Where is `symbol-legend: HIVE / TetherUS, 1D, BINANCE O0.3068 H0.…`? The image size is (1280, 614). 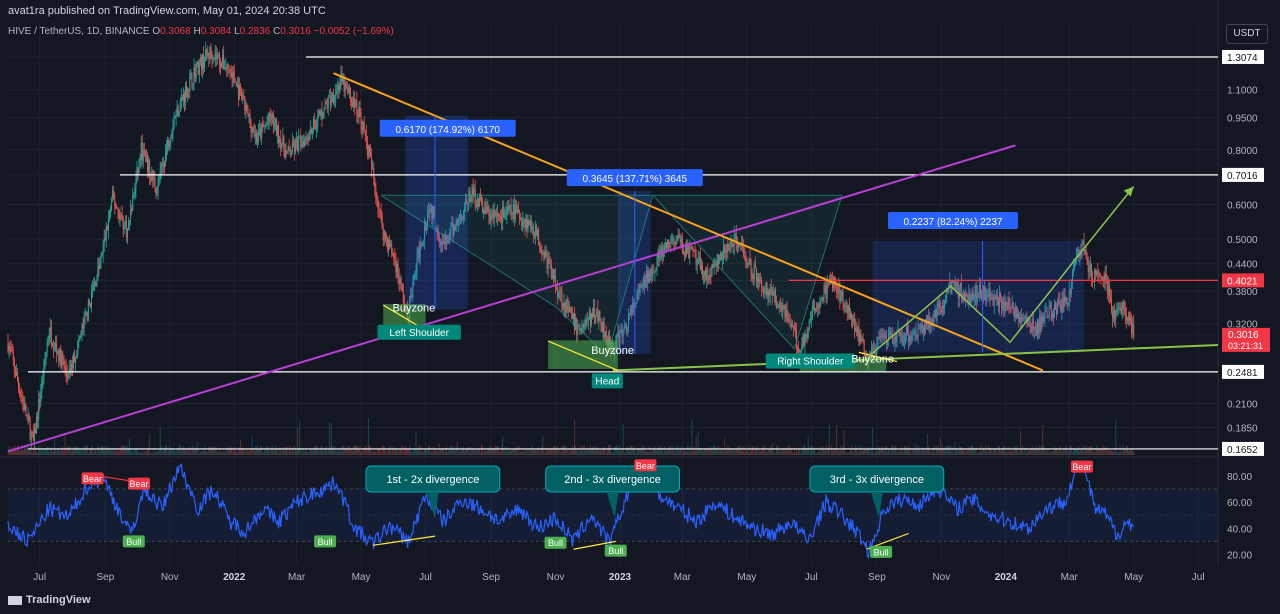 symbol-legend: HIVE / TetherUS, 1D, BINANCE O0.3068 H0.… is located at coordinates (201, 31).